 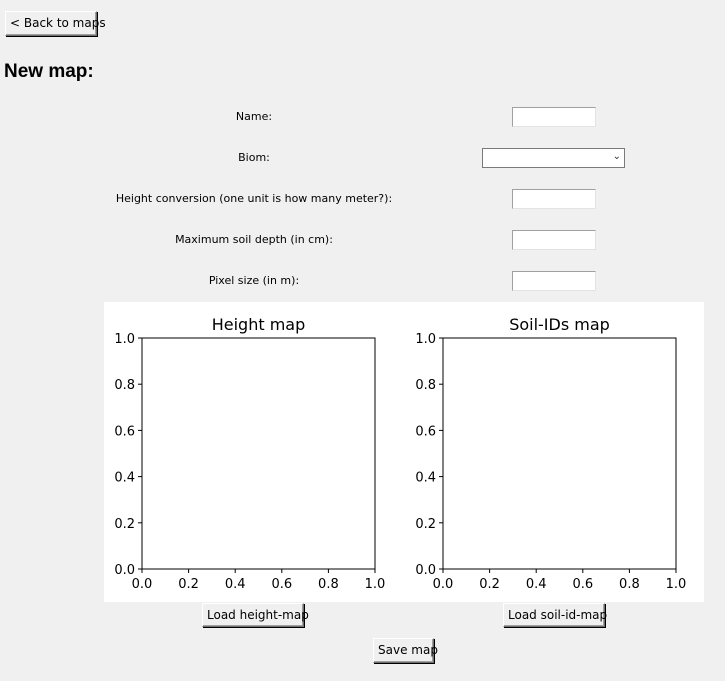 I want to click on y-tick-label-soil: 1.0, so click(x=425, y=339).